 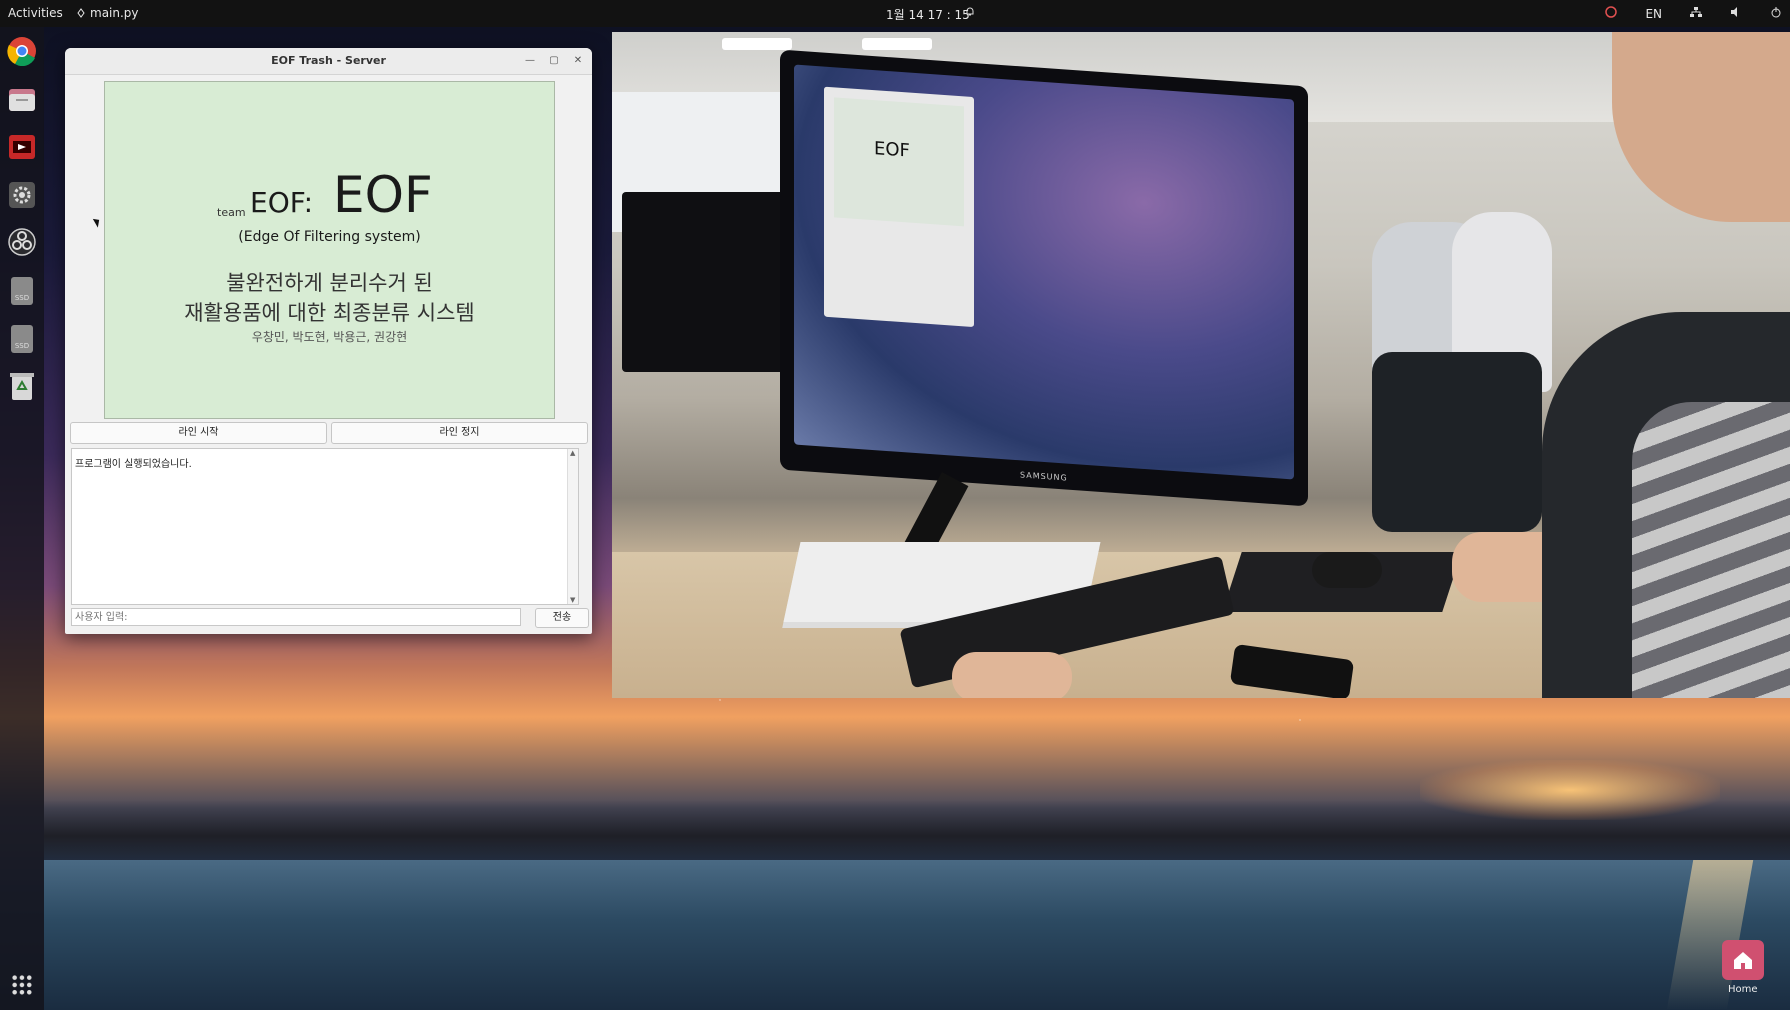 What do you see at coordinates (572, 600) in the screenshot?
I see `scroll-down-icon: ▼` at bounding box center [572, 600].